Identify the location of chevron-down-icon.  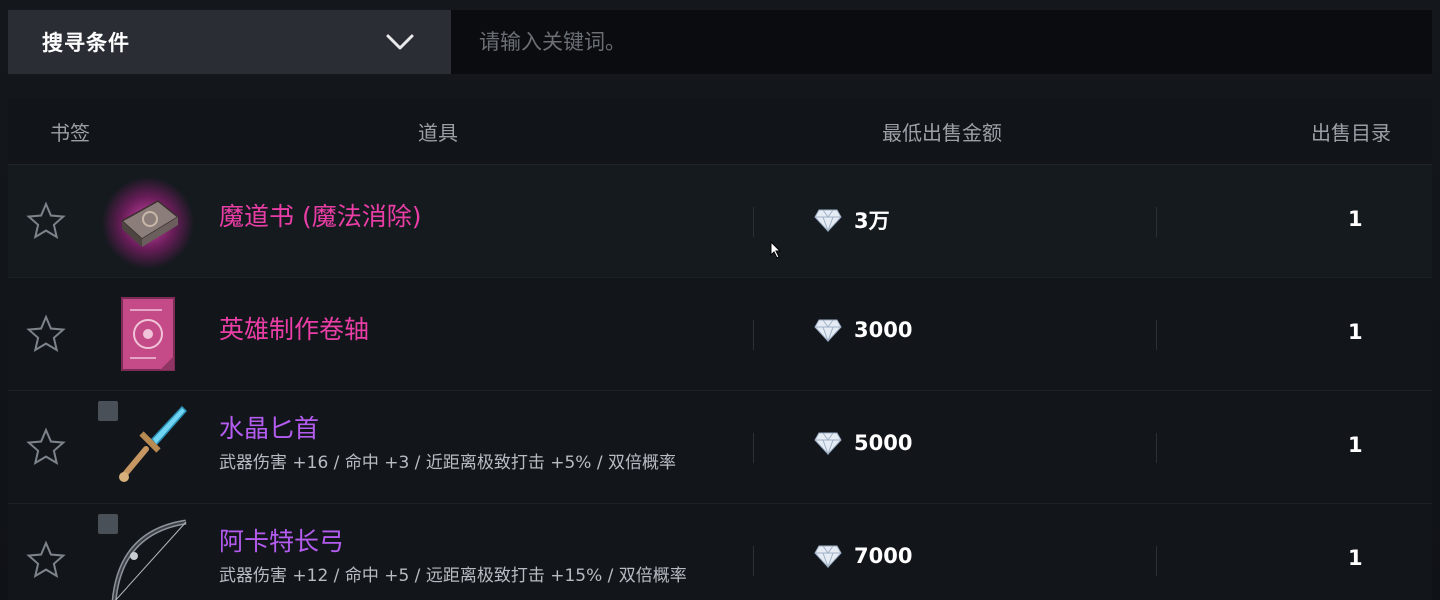
(400, 42).